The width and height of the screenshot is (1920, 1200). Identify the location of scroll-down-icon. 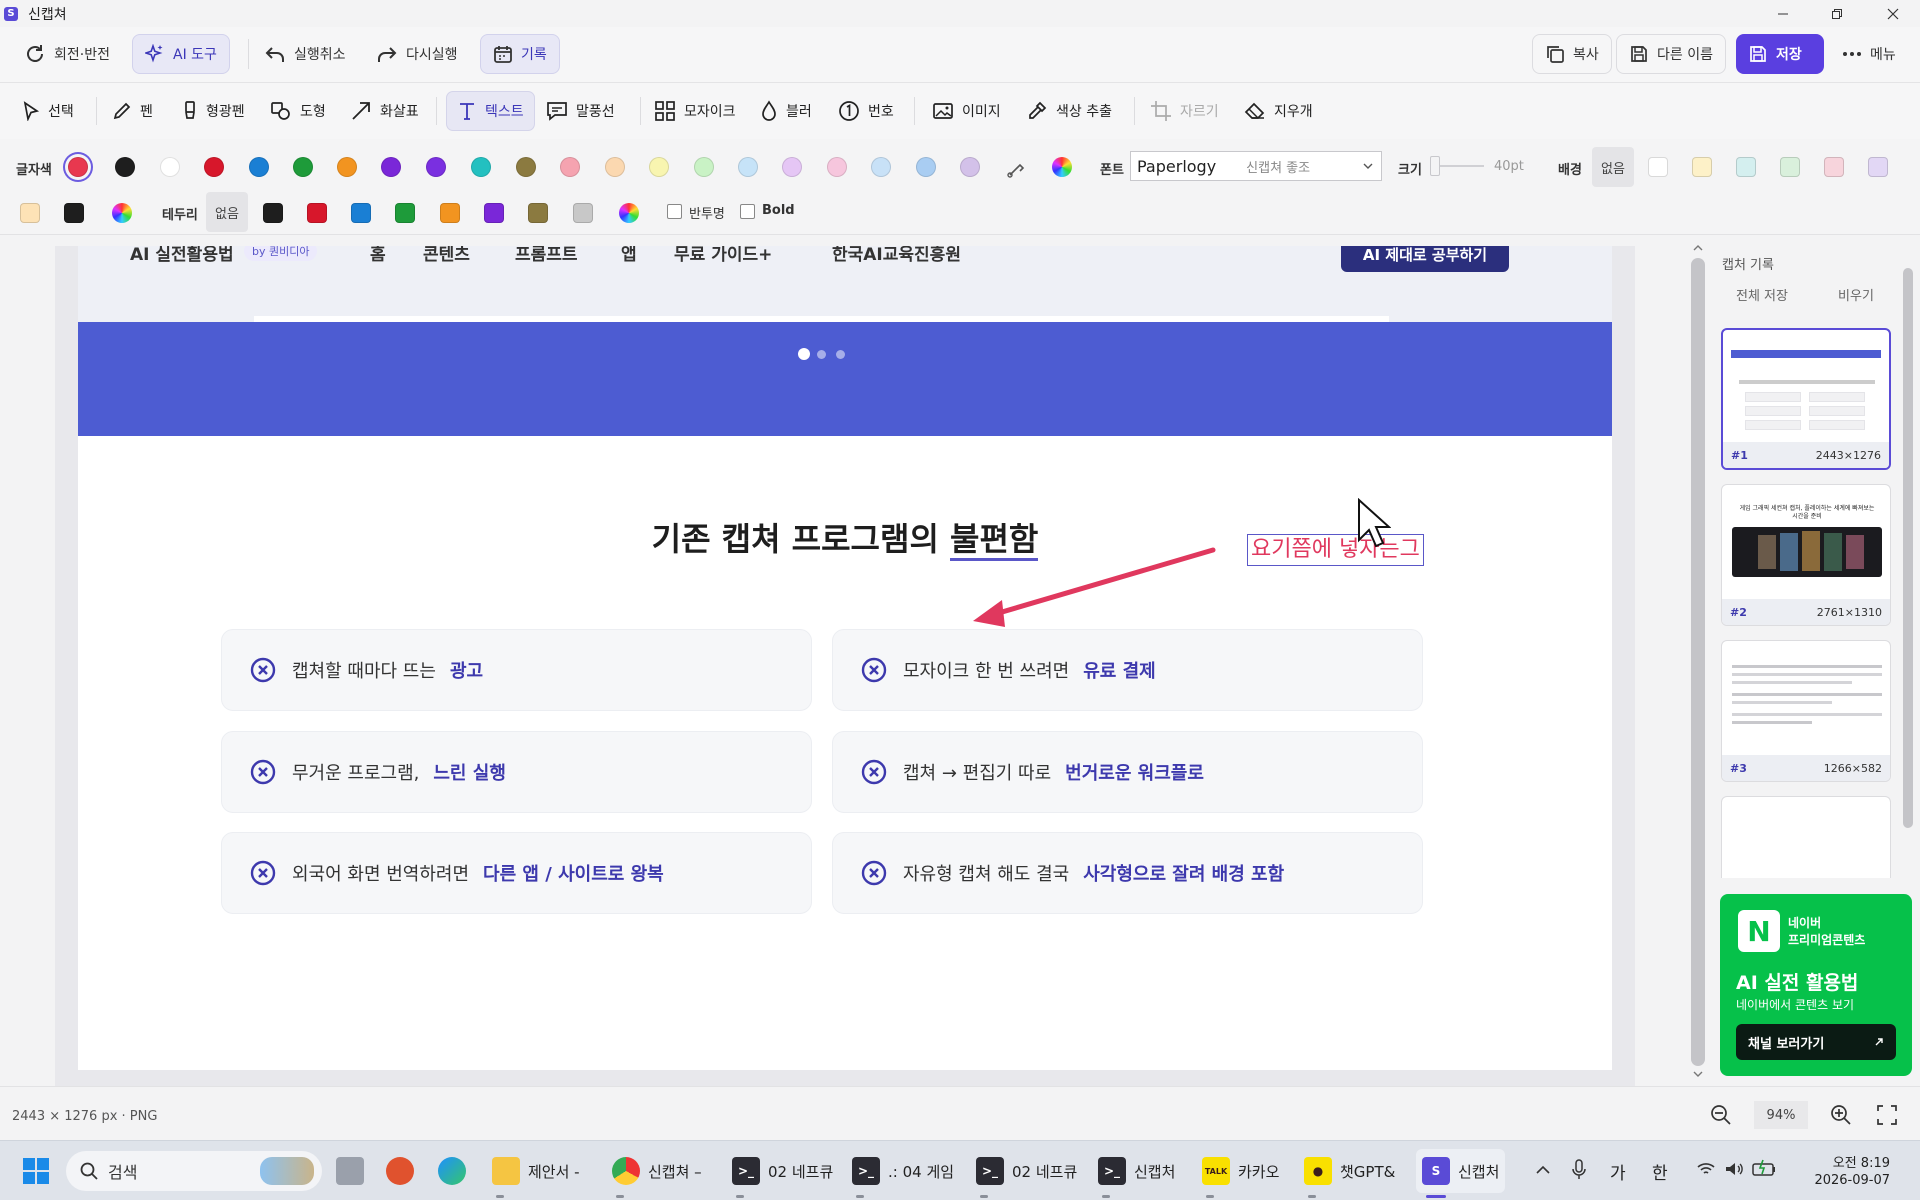
(1698, 1074).